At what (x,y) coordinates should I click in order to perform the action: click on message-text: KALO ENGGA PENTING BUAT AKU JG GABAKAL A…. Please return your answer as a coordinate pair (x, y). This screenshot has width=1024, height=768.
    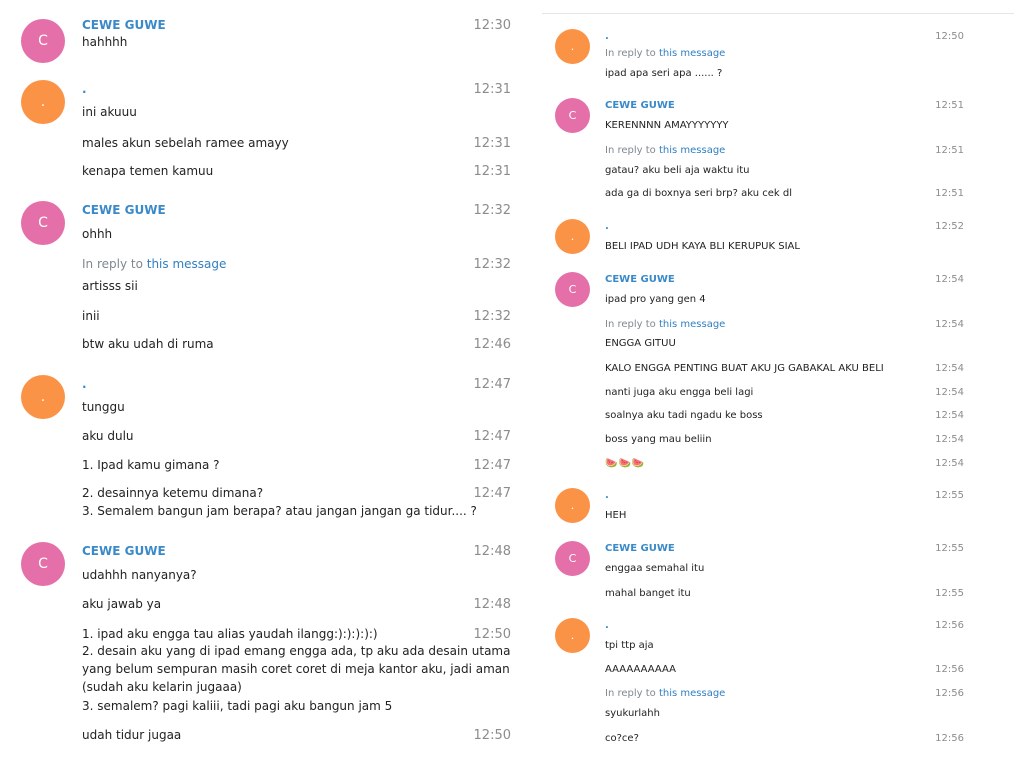
    Looking at the image, I should click on (744, 368).